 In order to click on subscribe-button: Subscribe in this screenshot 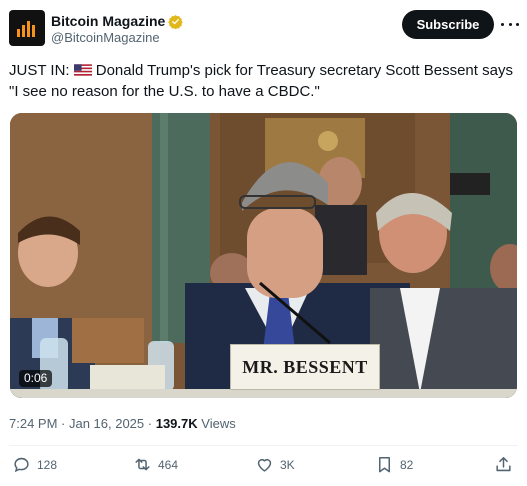, I will do `click(448, 24)`.